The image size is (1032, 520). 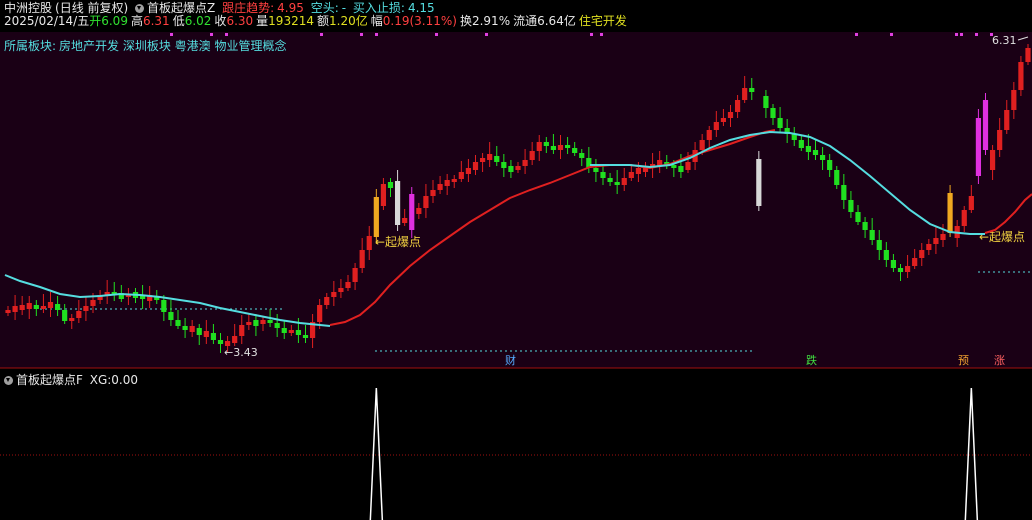 What do you see at coordinates (8, 380) in the screenshot?
I see `dropdown-icon` at bounding box center [8, 380].